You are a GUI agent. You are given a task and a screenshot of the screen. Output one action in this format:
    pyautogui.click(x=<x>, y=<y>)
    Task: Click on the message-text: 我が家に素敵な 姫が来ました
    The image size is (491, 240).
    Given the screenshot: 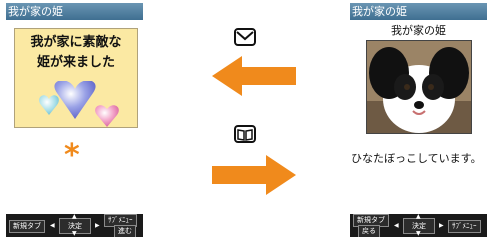 What is the action you would take?
    pyautogui.click(x=76, y=53)
    